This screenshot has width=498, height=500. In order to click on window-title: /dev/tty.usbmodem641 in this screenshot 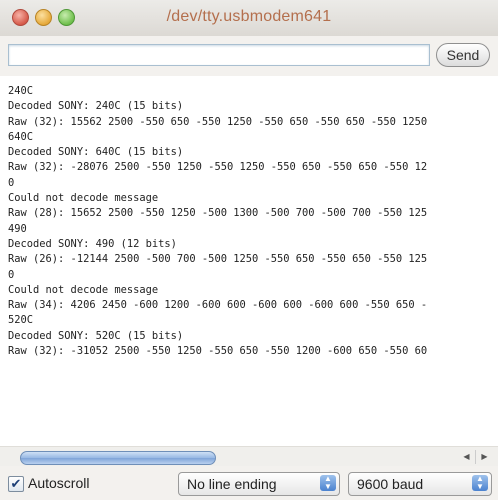, I will do `click(249, 16)`.